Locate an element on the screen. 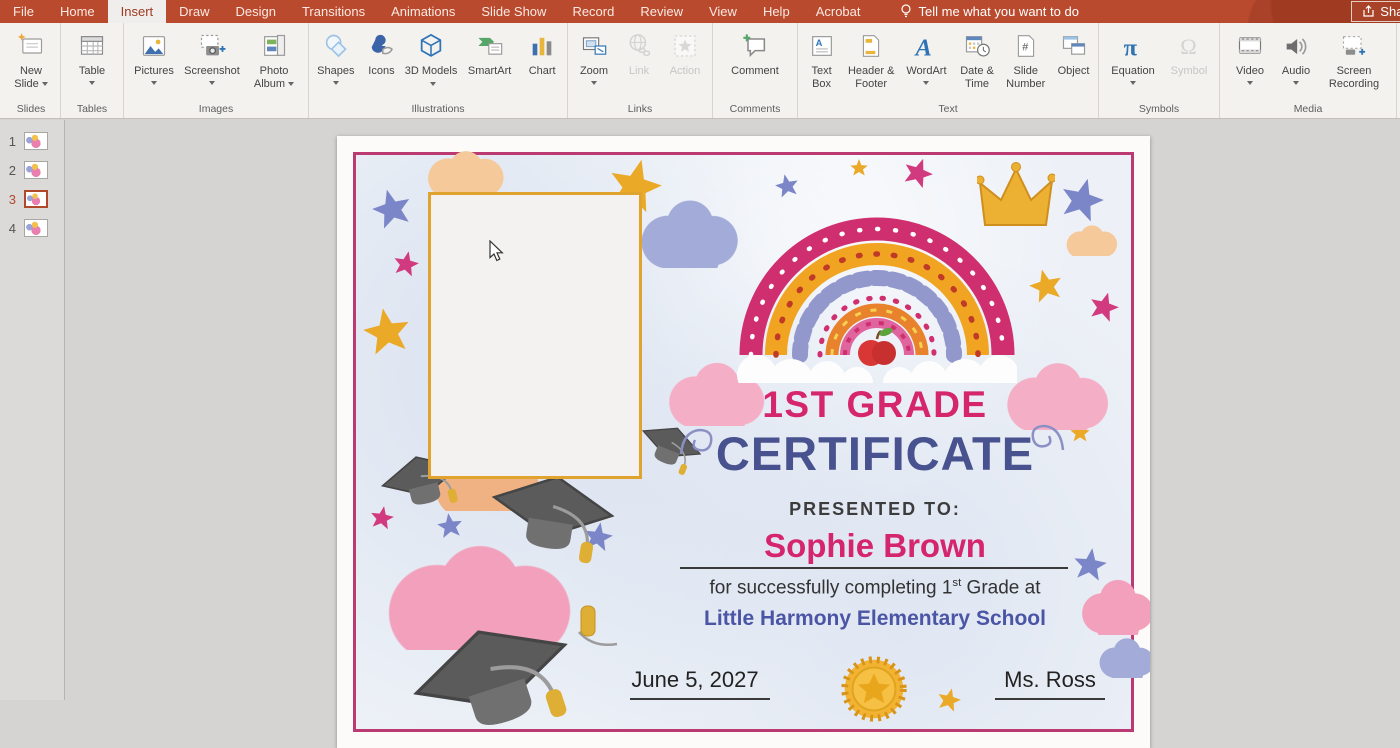  group-label-text: Text is located at coordinates (948, 109).